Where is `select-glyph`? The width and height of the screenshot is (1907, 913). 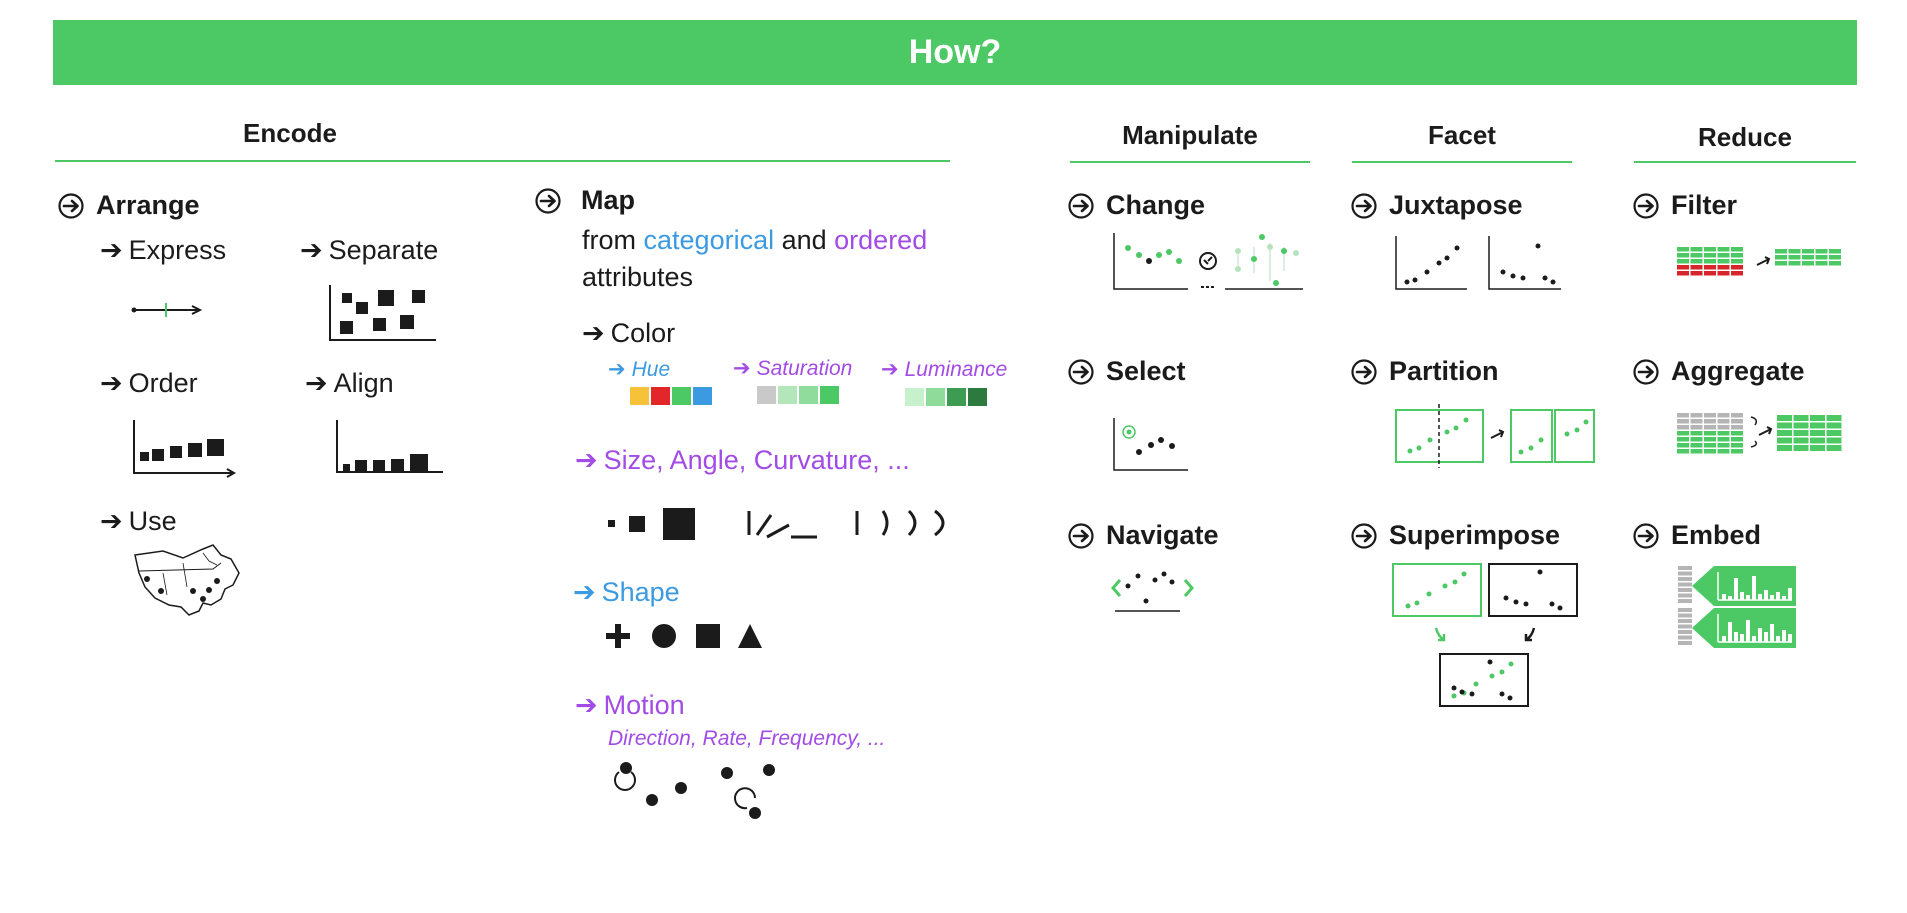
select-glyph is located at coordinates (1150, 444).